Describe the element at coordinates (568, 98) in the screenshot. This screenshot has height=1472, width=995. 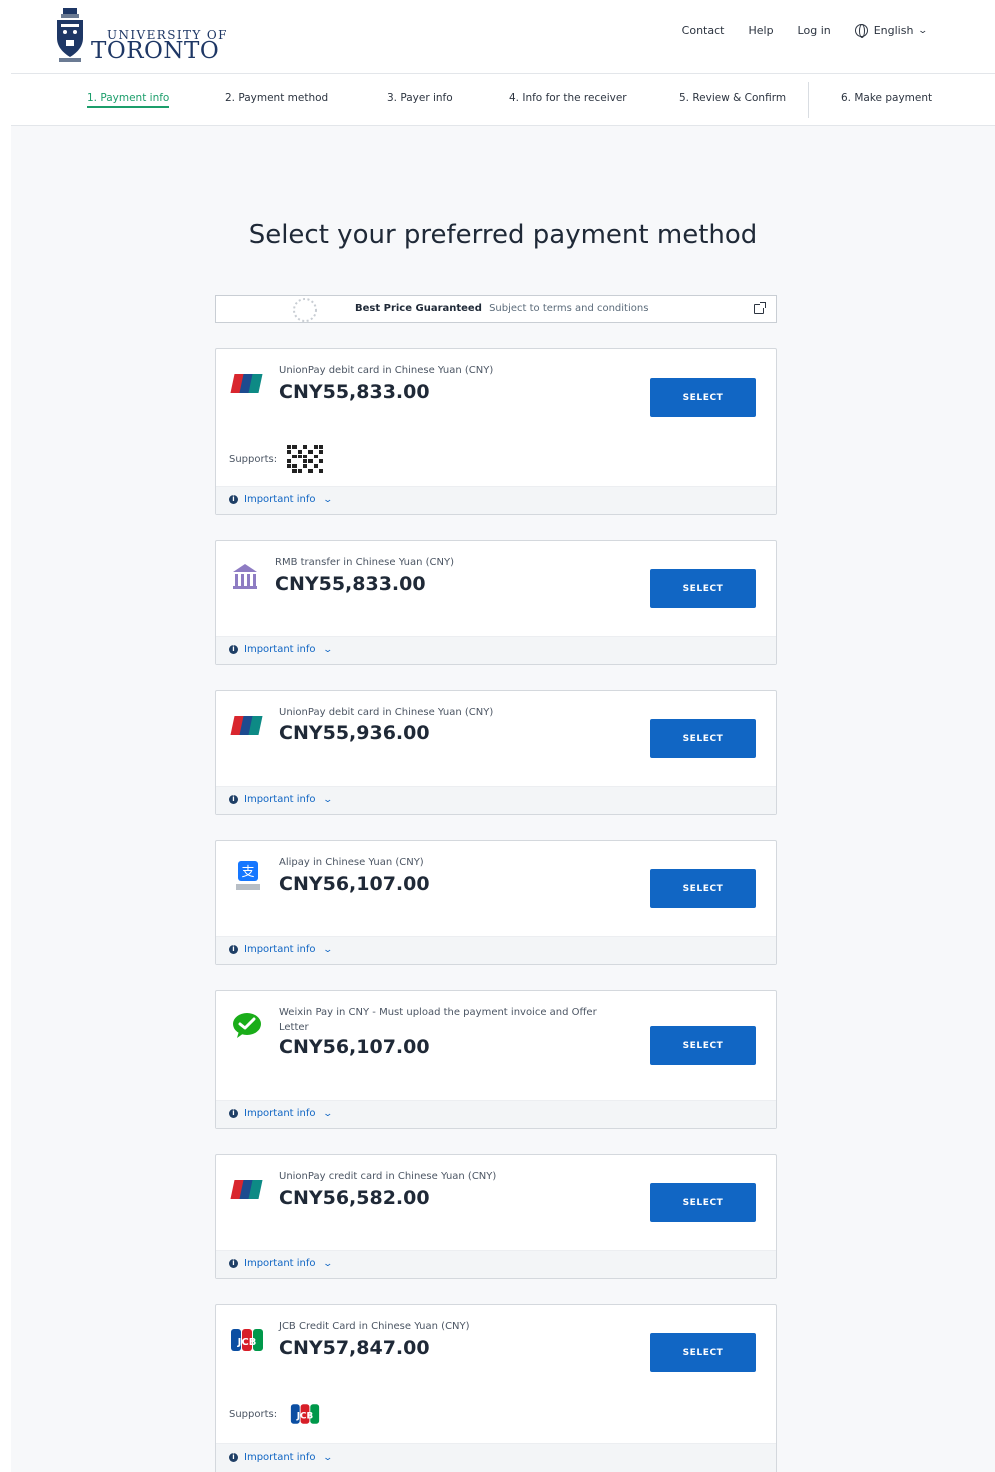
I see `step-receiver-info: 4. Info for the receiver` at that location.